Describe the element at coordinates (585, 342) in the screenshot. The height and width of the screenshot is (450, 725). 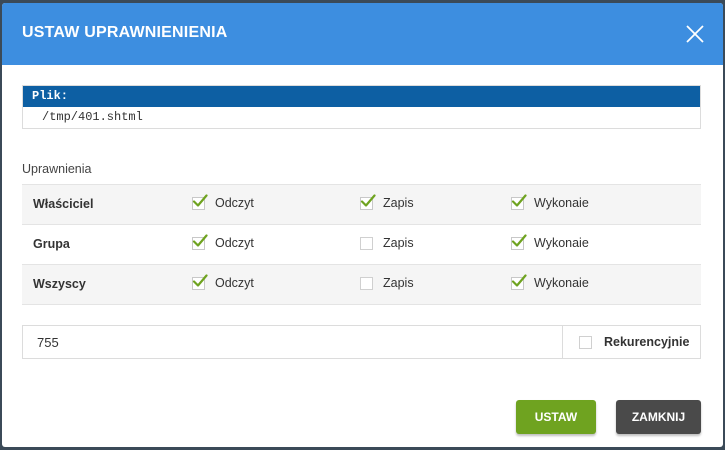
I see `recursive-checkbox-box` at that location.